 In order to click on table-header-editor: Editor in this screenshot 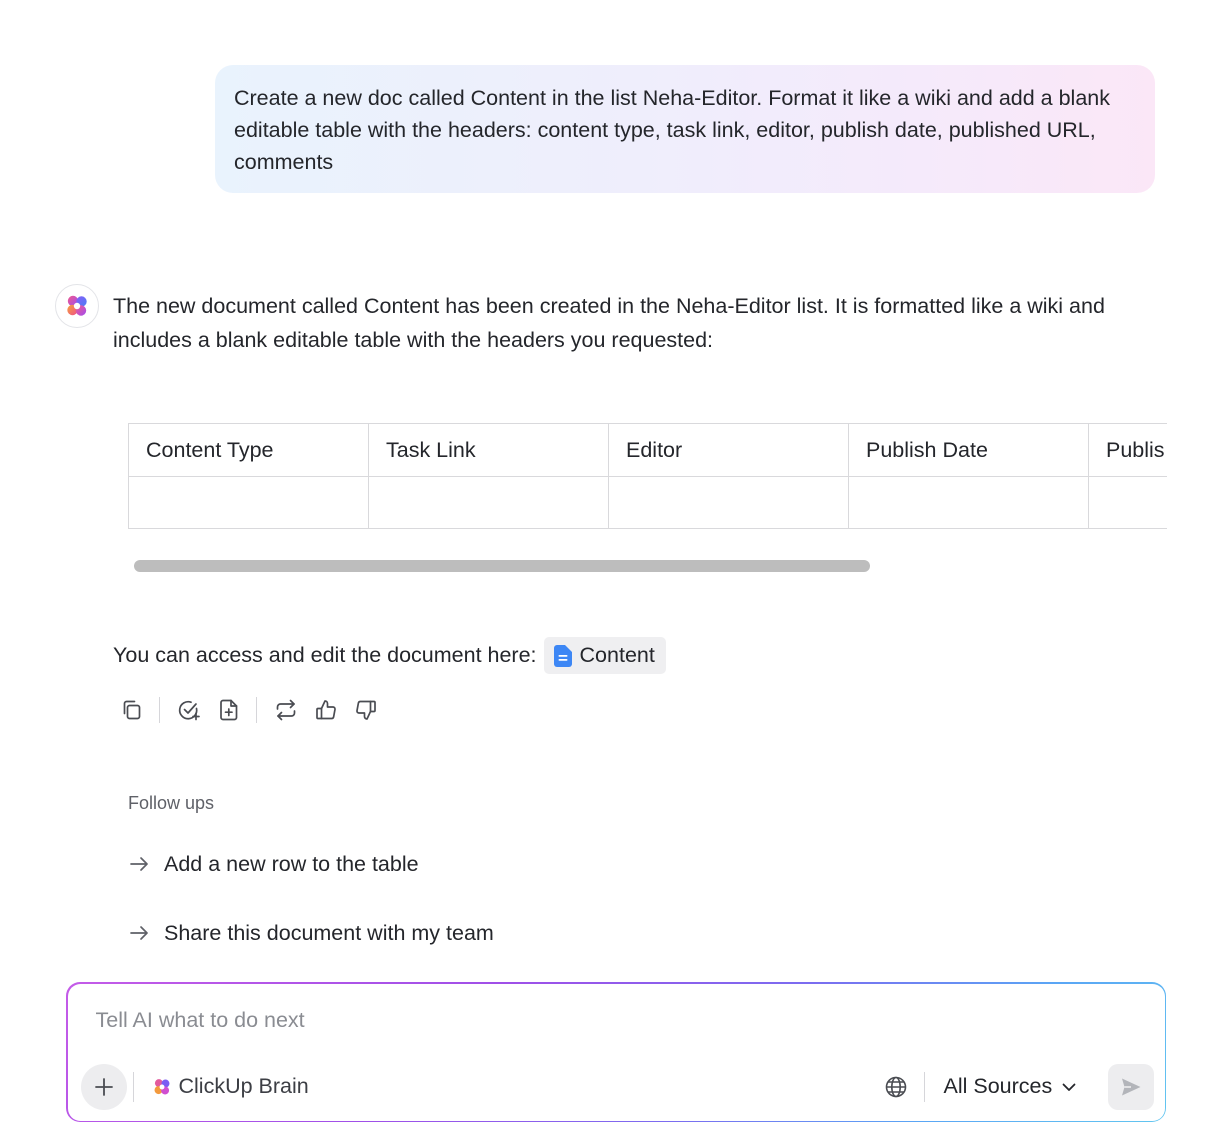, I will do `click(728, 450)`.